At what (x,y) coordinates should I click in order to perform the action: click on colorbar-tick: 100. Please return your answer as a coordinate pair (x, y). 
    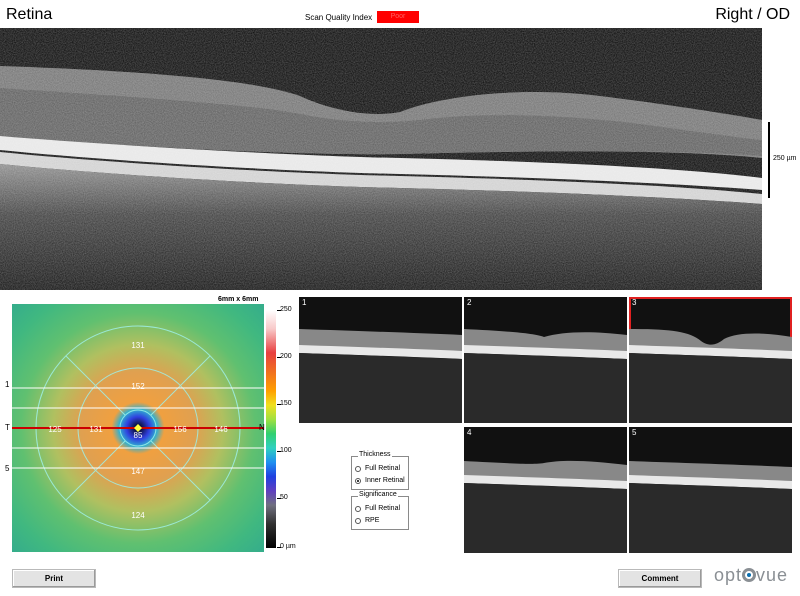
    Looking at the image, I should click on (286, 450).